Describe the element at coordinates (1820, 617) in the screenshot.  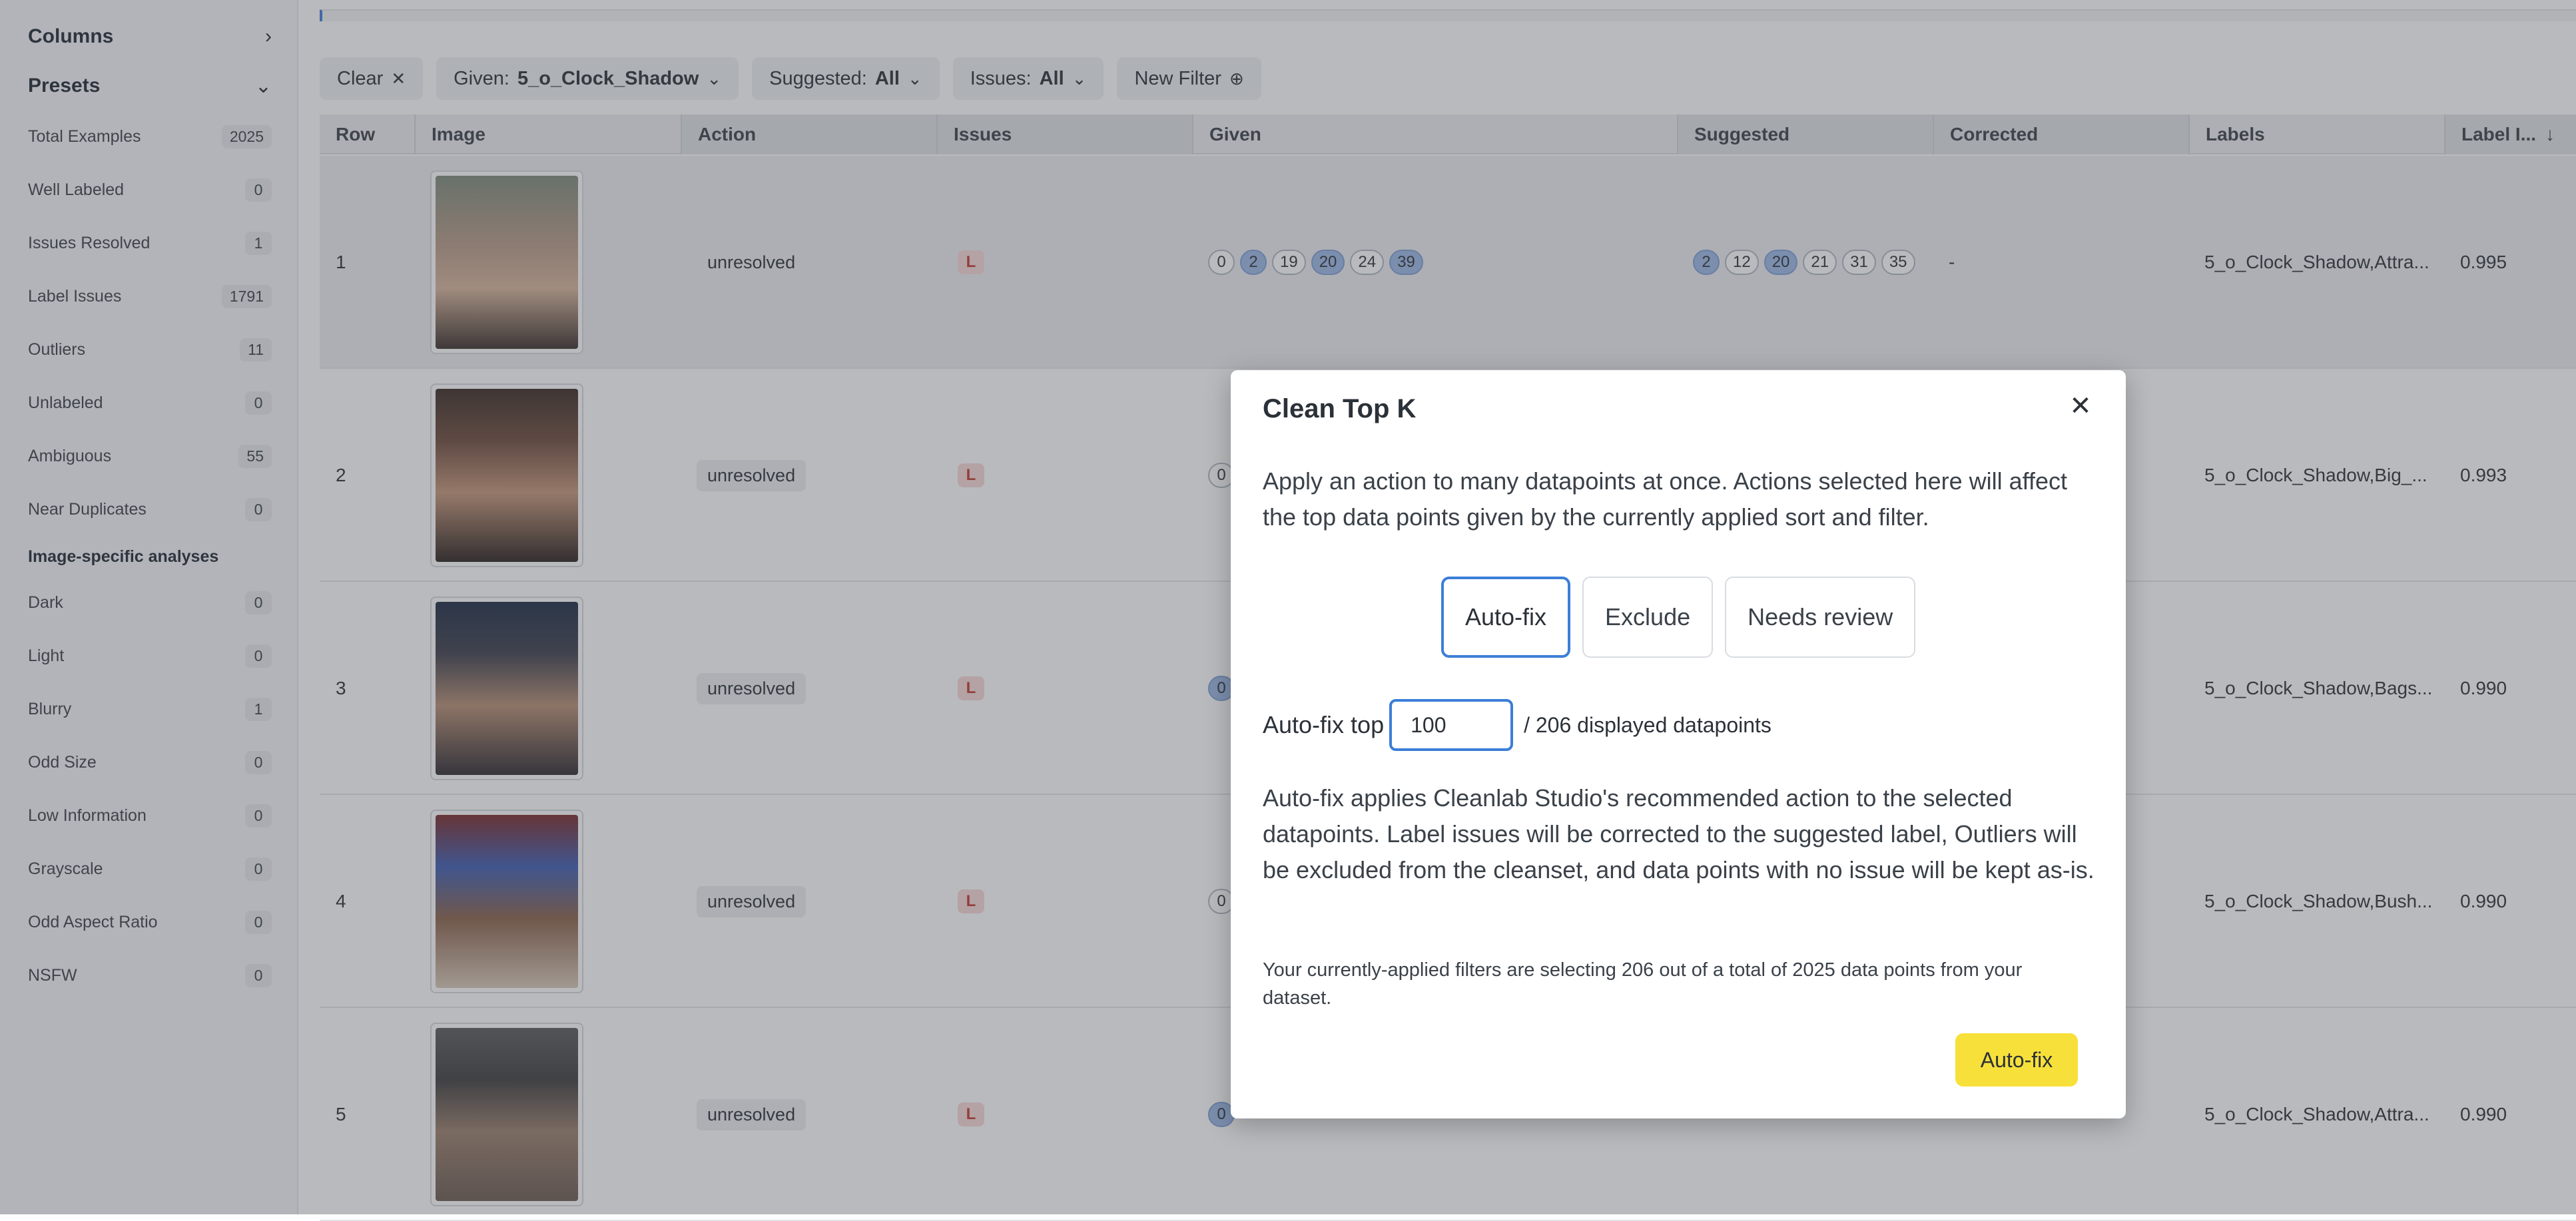
I see `option-needs-review: Needs review` at that location.